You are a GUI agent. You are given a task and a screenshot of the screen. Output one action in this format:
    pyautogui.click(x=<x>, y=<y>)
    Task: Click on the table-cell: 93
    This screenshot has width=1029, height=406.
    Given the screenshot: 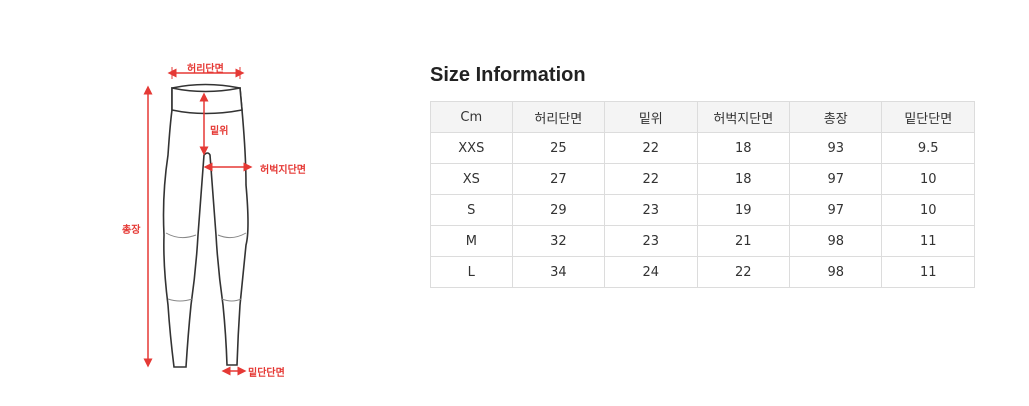 What is the action you would take?
    pyautogui.click(x=836, y=148)
    